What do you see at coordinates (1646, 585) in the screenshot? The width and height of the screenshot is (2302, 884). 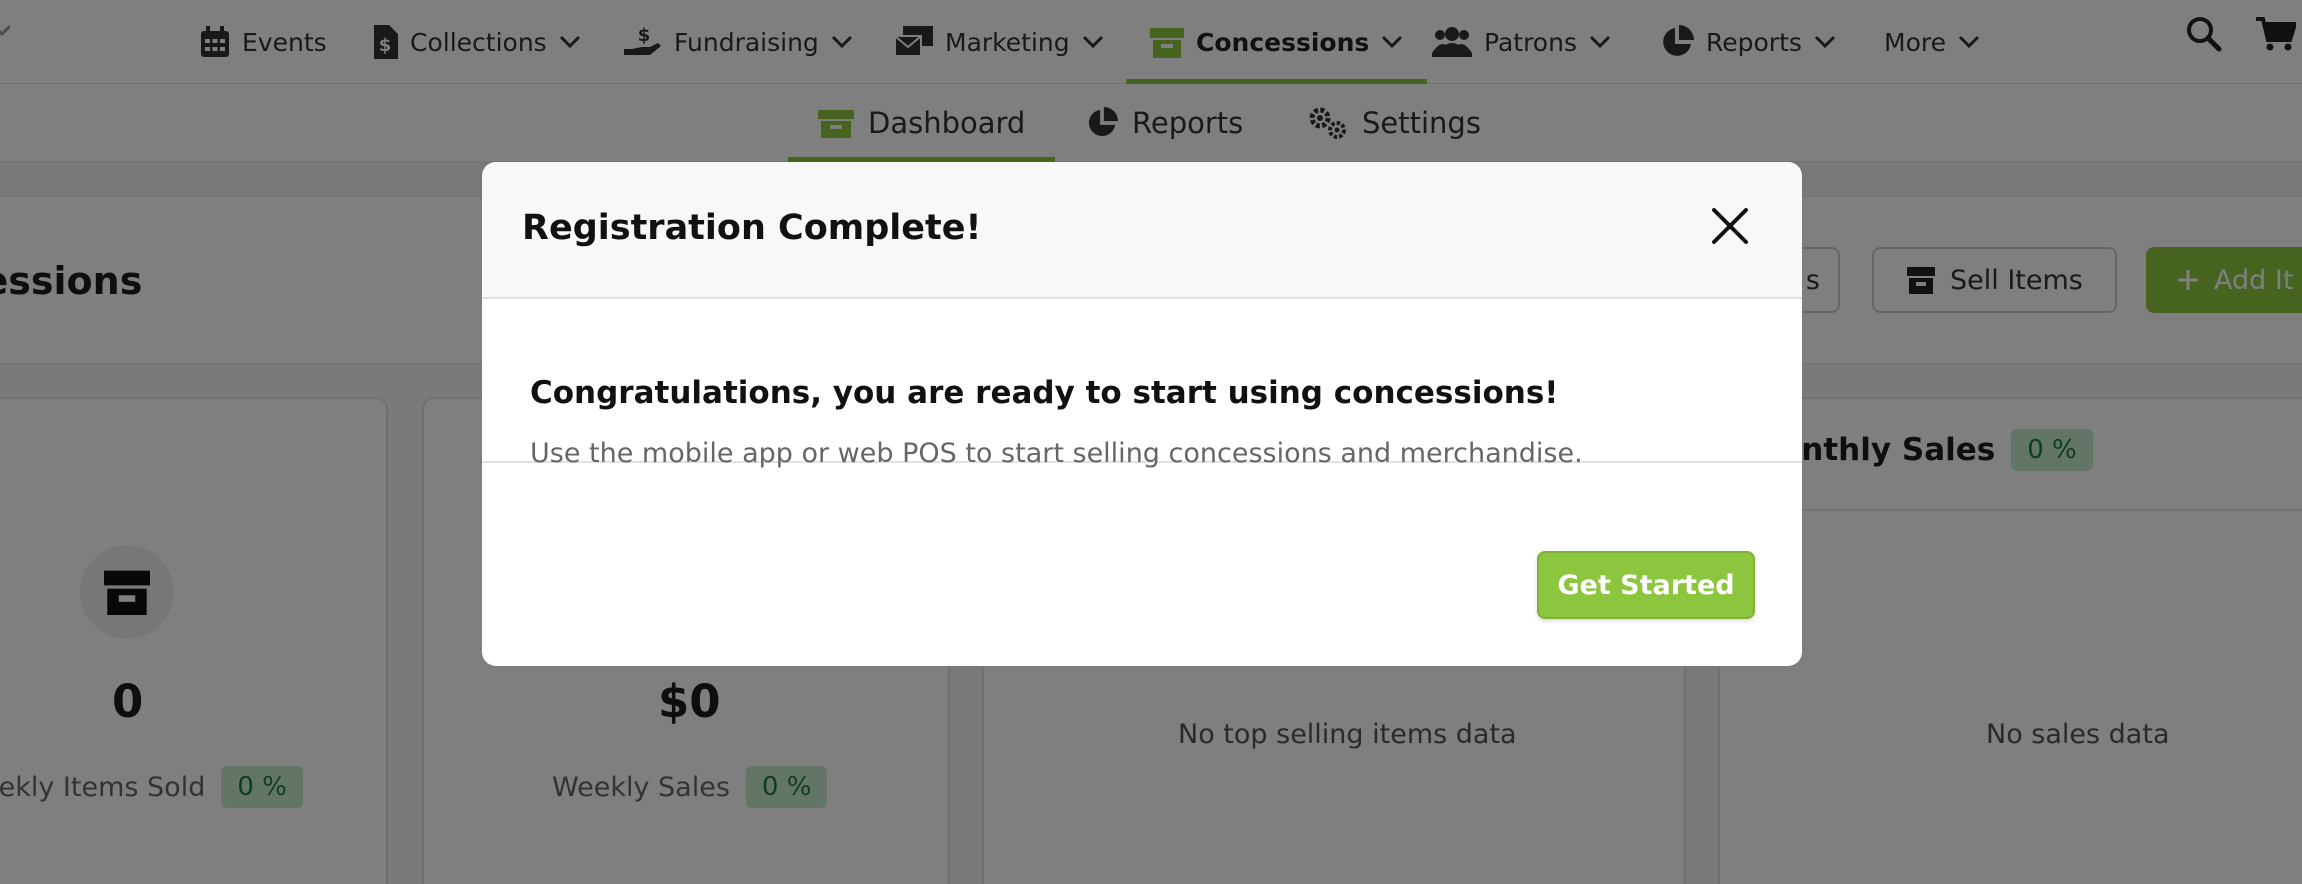 I see `get-started-button: Get Started` at bounding box center [1646, 585].